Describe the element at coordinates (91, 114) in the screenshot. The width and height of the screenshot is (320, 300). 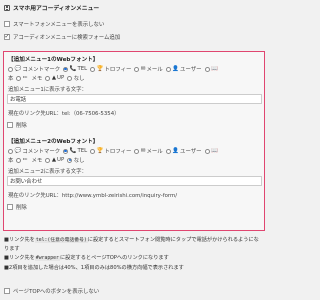
I see `menu1-link-value: tel:（06-7506-5354）` at that location.